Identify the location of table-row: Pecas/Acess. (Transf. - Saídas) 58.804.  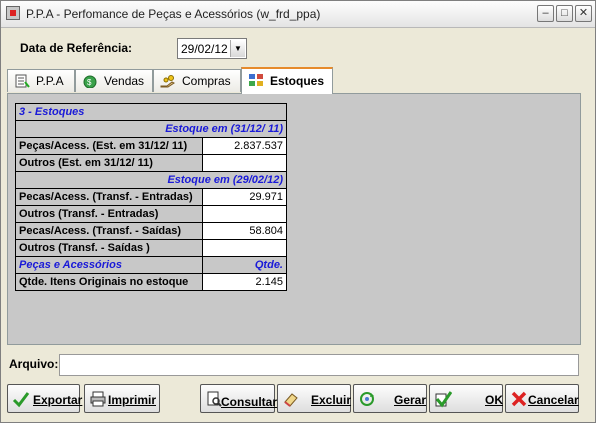
(151, 231).